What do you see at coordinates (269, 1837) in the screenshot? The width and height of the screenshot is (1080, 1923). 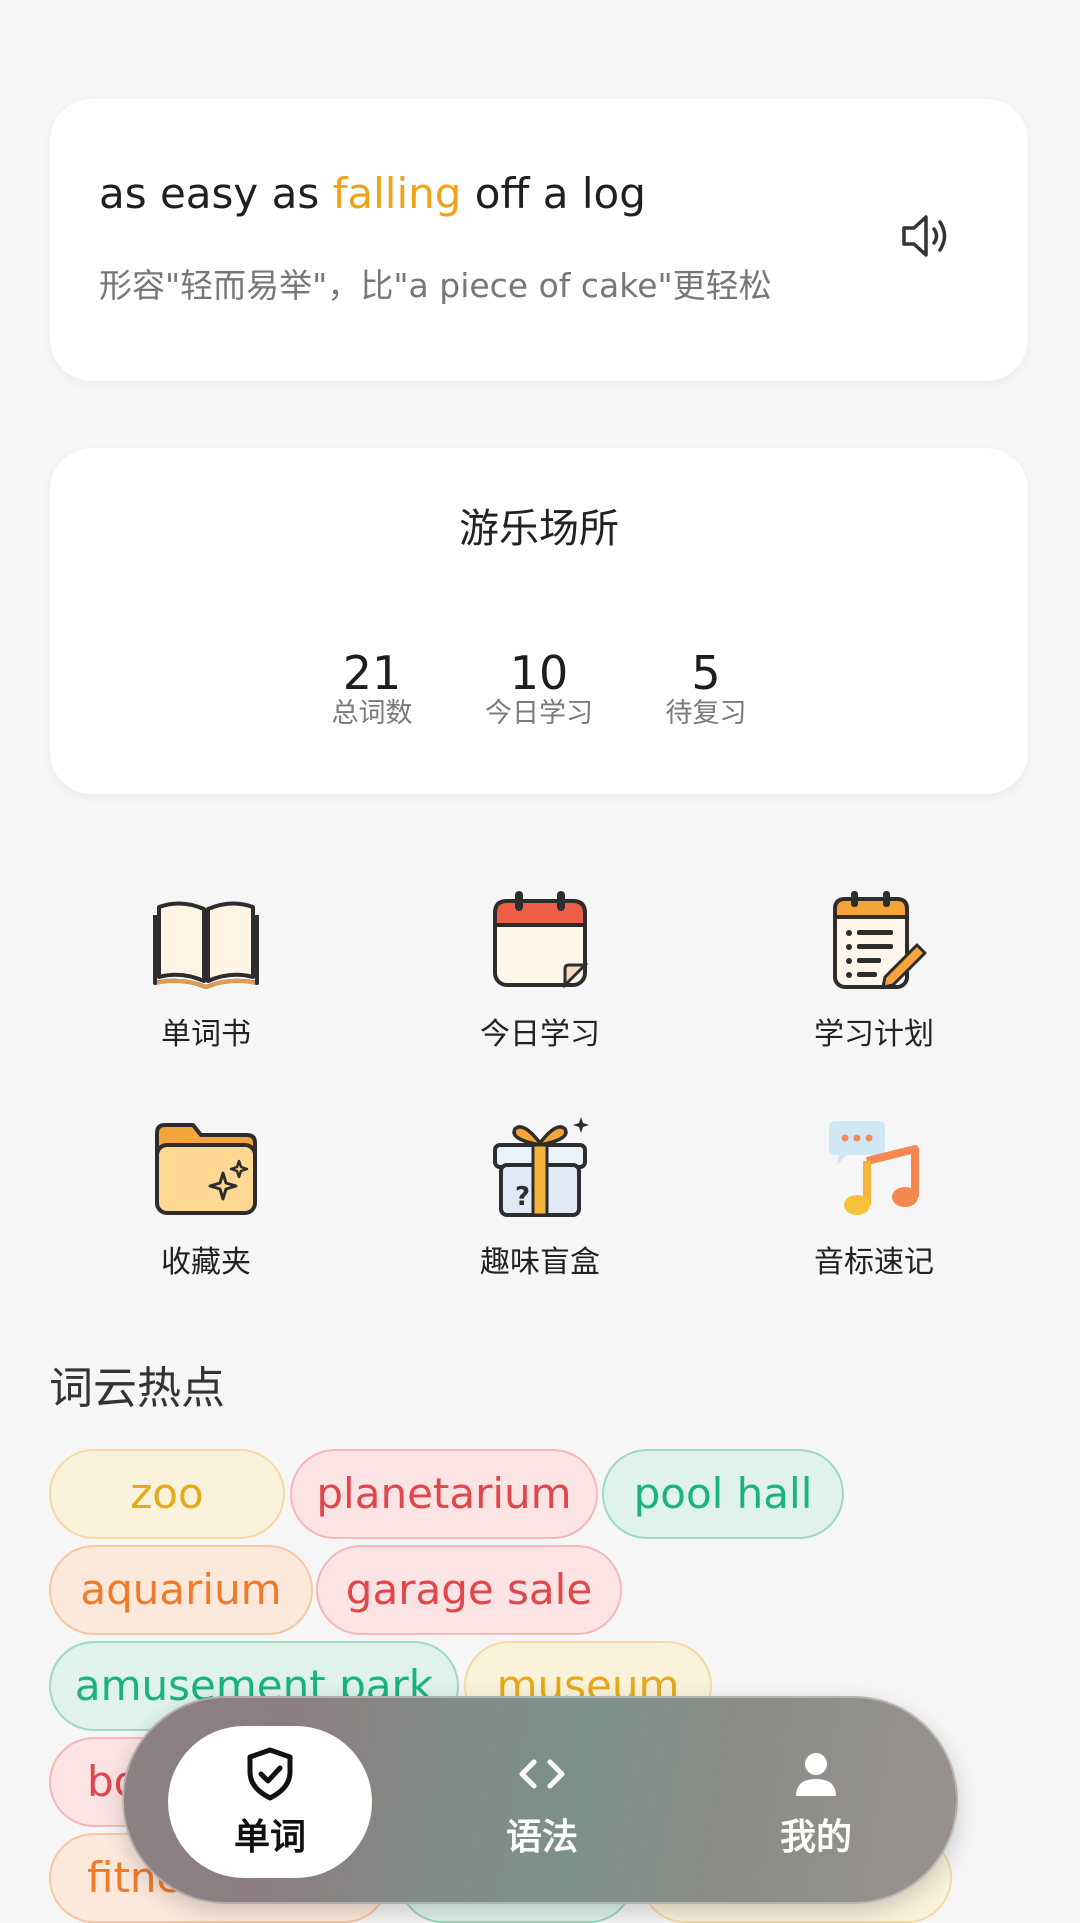 I see `tab-label: 单词` at bounding box center [269, 1837].